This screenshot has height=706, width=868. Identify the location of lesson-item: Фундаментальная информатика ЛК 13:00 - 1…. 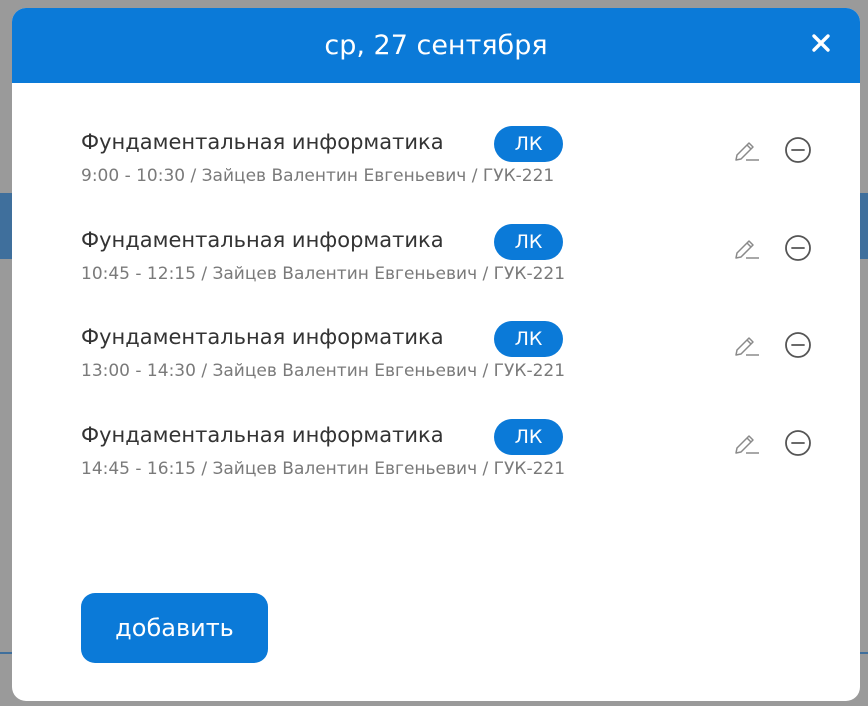
(461, 358).